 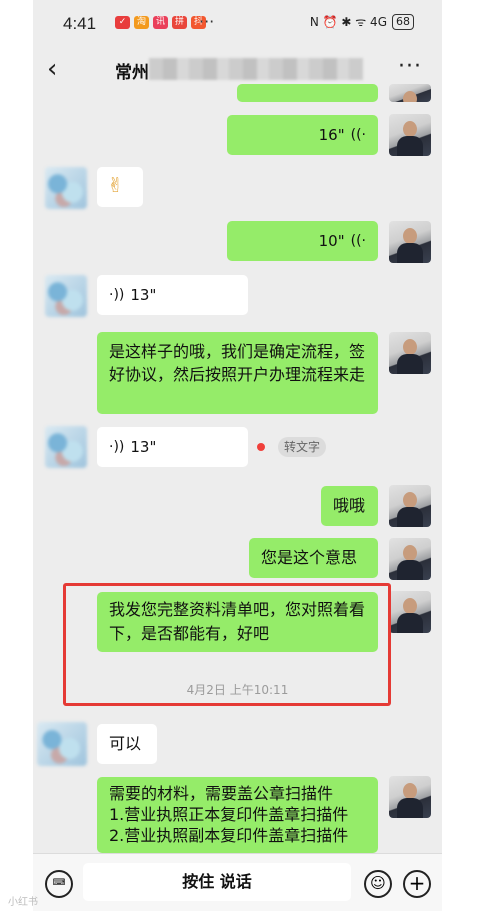 I want to click on app-notification-icon: 淘, so click(x=141, y=22).